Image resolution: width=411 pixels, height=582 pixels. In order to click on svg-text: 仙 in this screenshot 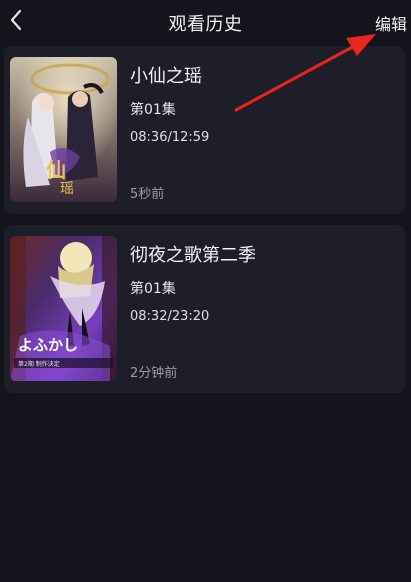, I will do `click(56, 170)`.